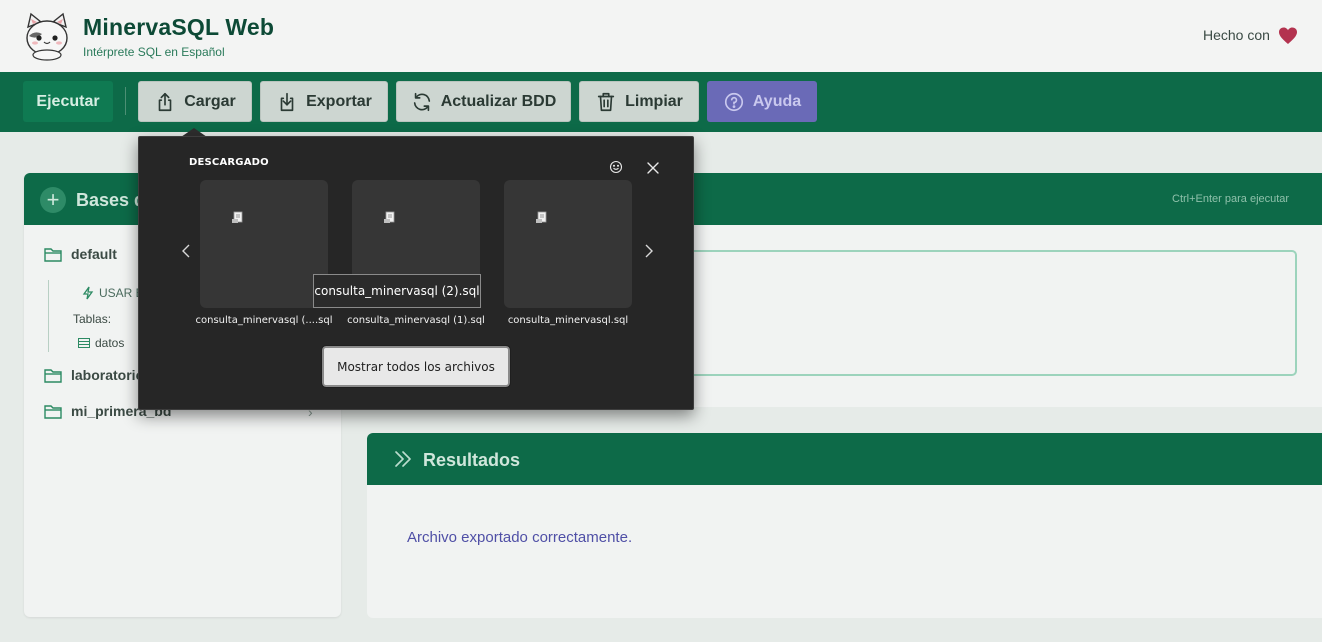  Describe the element at coordinates (568, 320) in the screenshot. I see `download-filename: consulta_minervasql.sql` at that location.